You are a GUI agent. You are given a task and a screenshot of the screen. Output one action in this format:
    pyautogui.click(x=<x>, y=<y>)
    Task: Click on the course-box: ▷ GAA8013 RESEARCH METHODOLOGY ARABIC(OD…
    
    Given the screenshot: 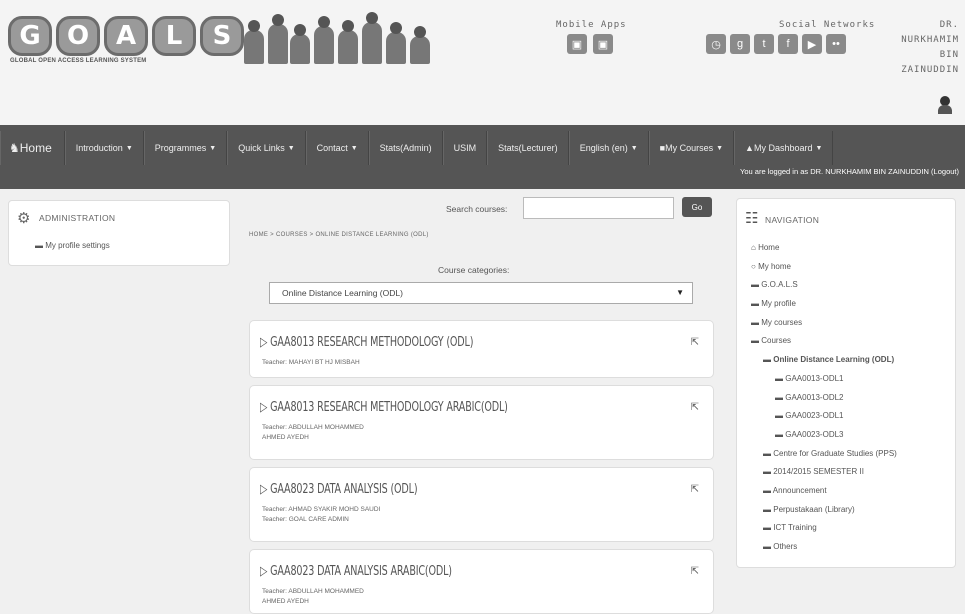 What is the action you would take?
    pyautogui.click(x=481, y=422)
    